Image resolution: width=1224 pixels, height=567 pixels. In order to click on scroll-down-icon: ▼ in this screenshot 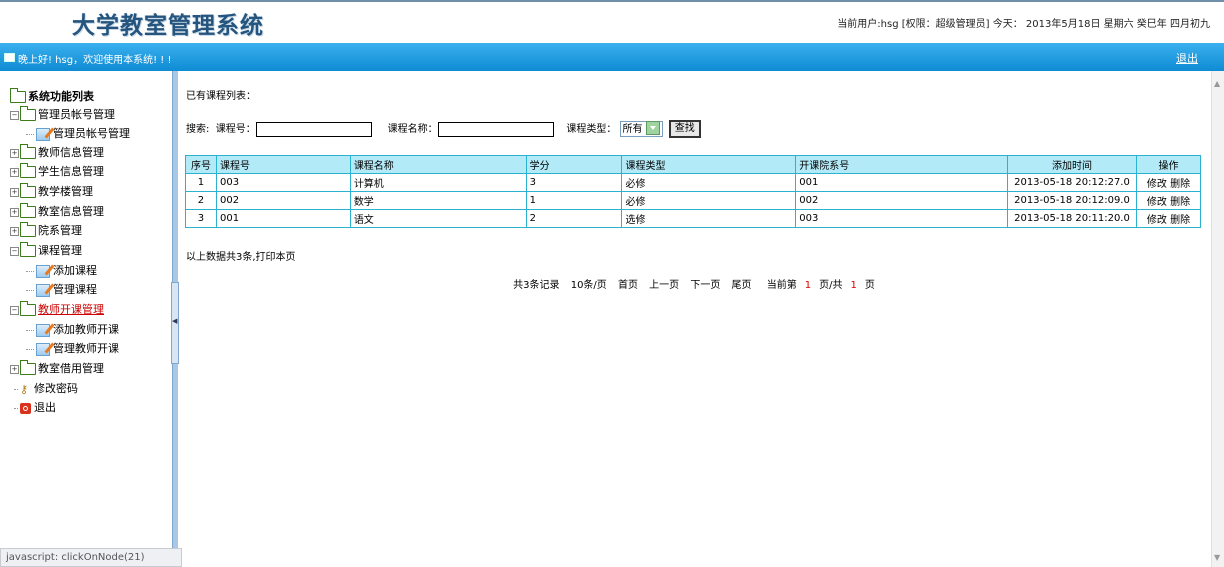, I will do `click(1217, 557)`.